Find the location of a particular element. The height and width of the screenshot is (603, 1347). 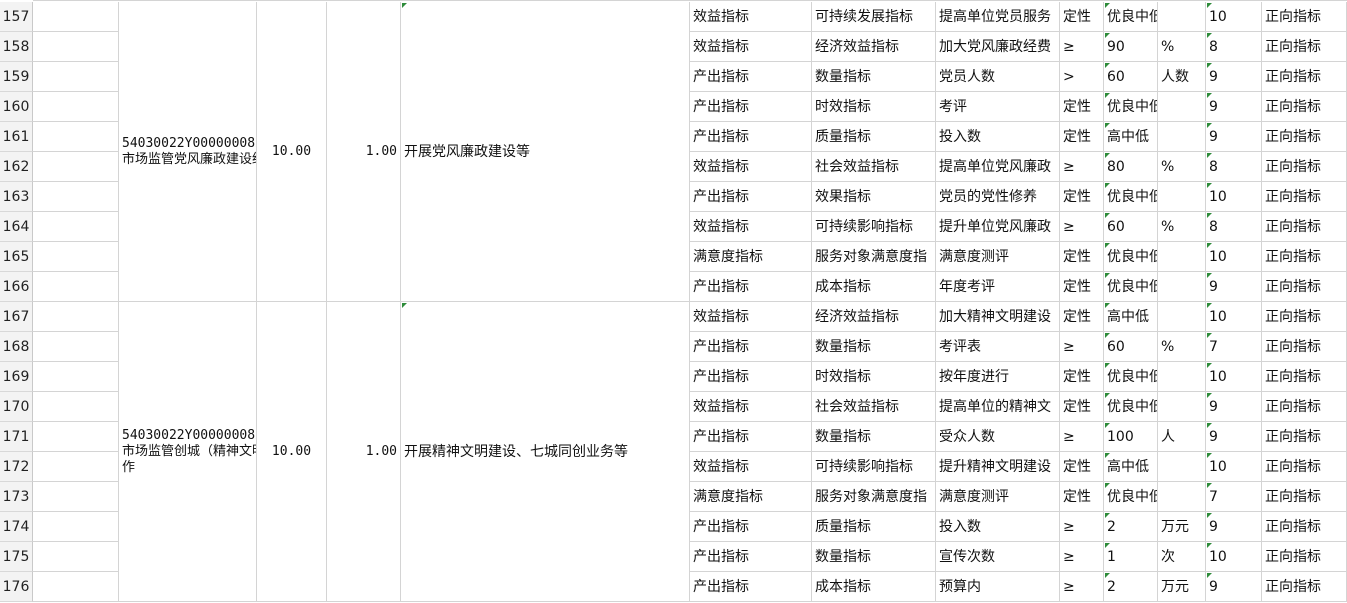

project-name-cell: 54030022Y000000082317-市场监管党风廉政建设经费 is located at coordinates (188, 152).